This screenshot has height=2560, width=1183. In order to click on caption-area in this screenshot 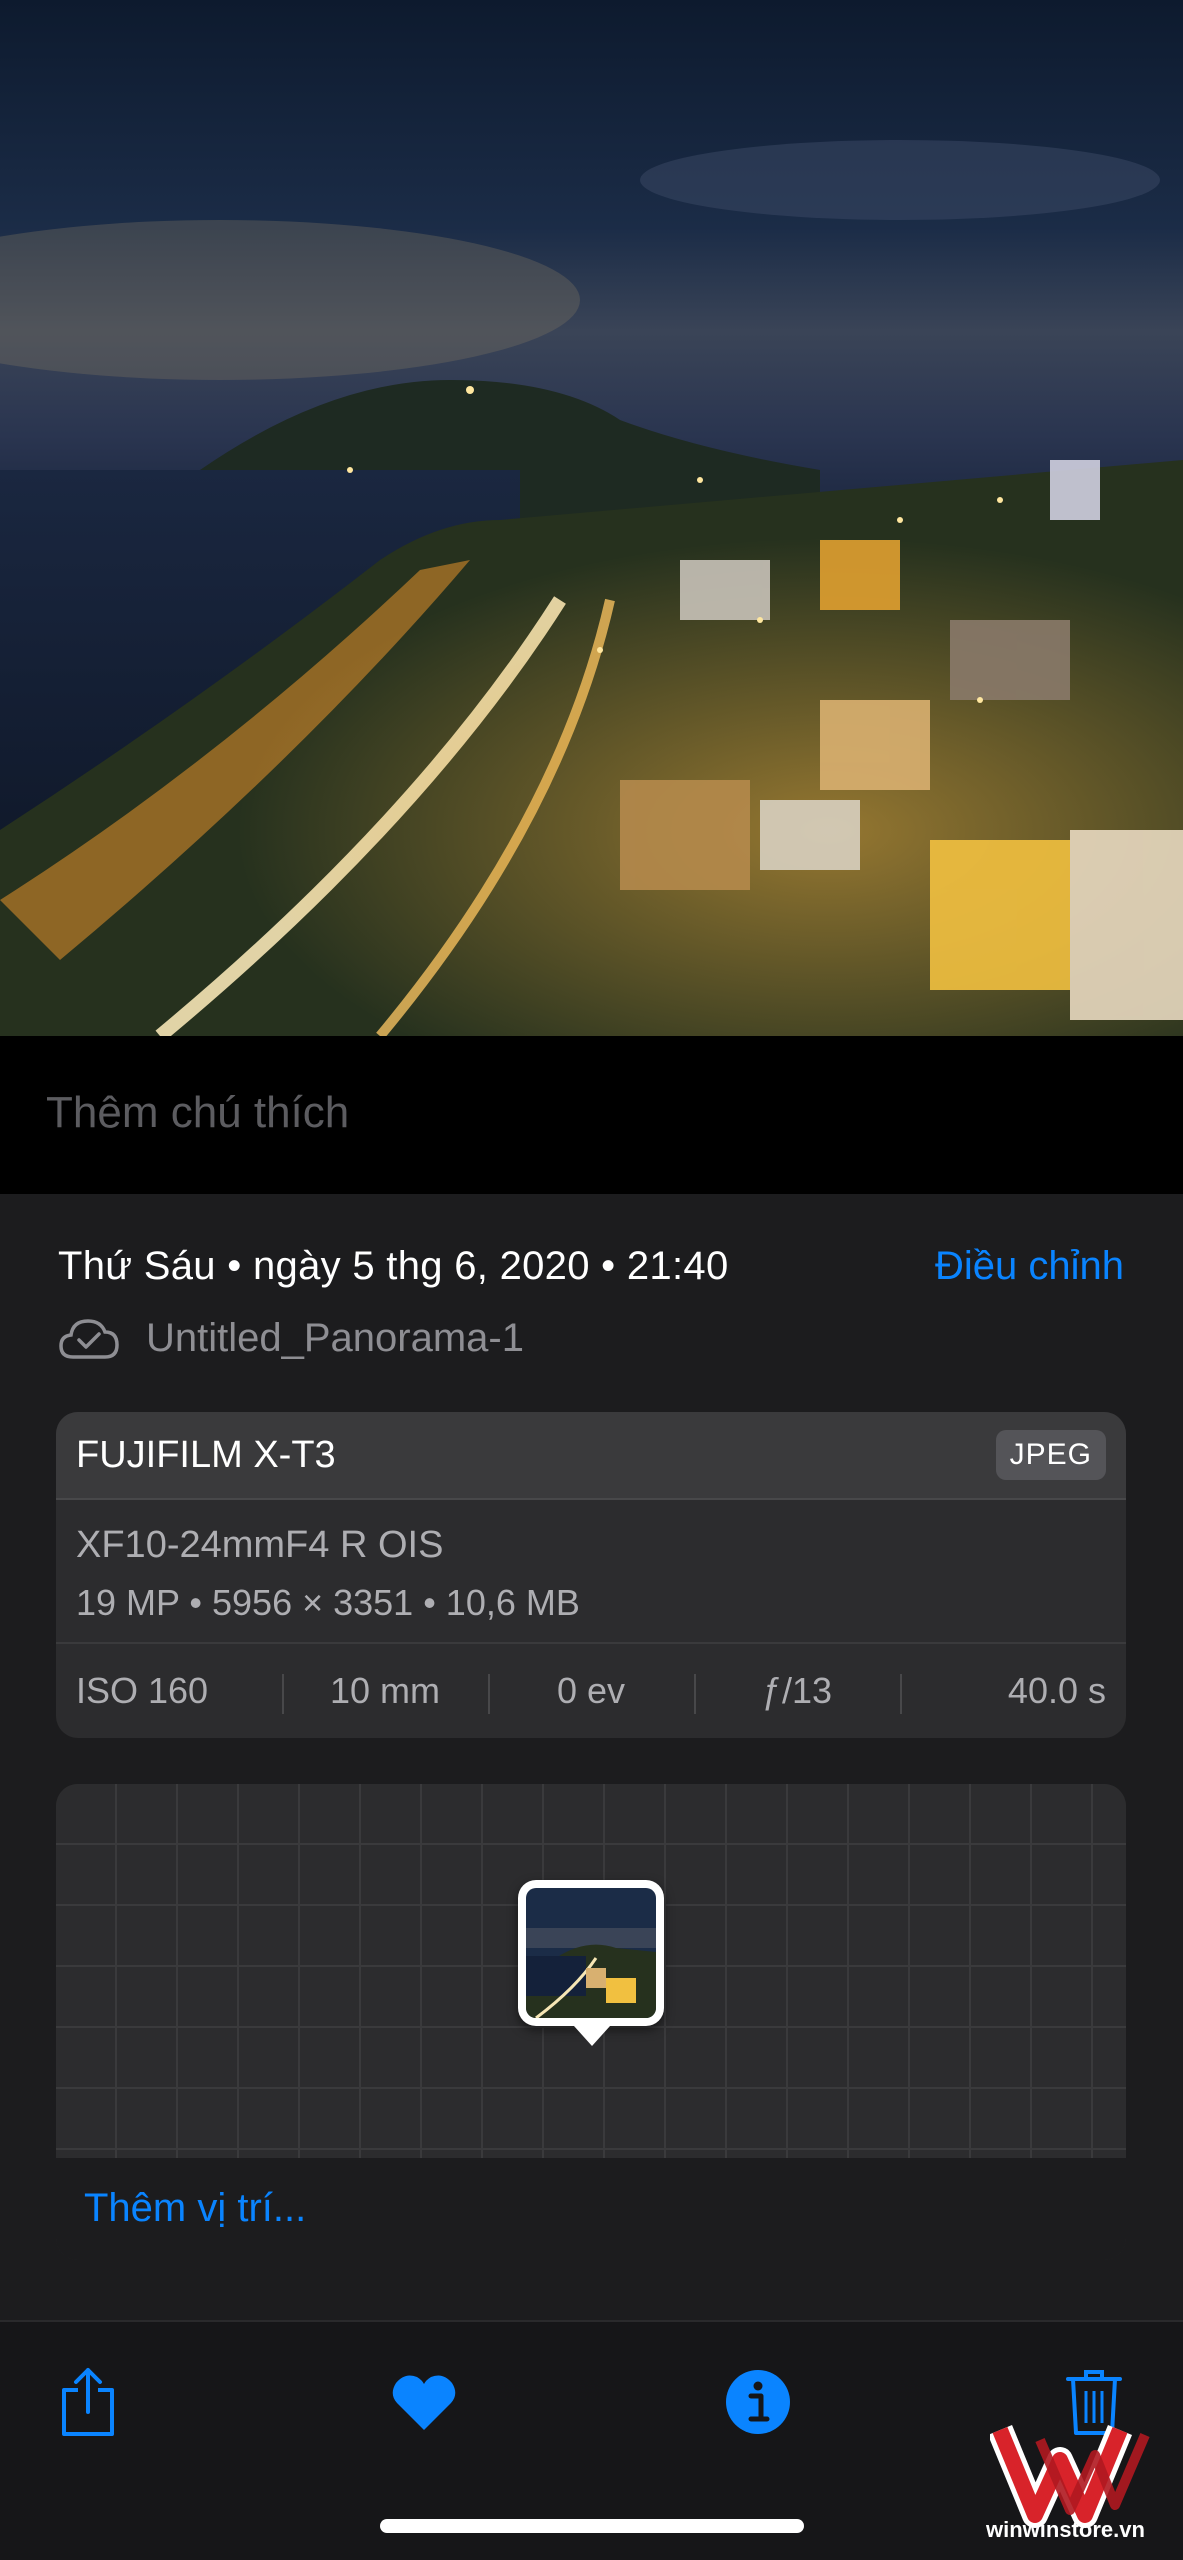, I will do `click(591, 1115)`.